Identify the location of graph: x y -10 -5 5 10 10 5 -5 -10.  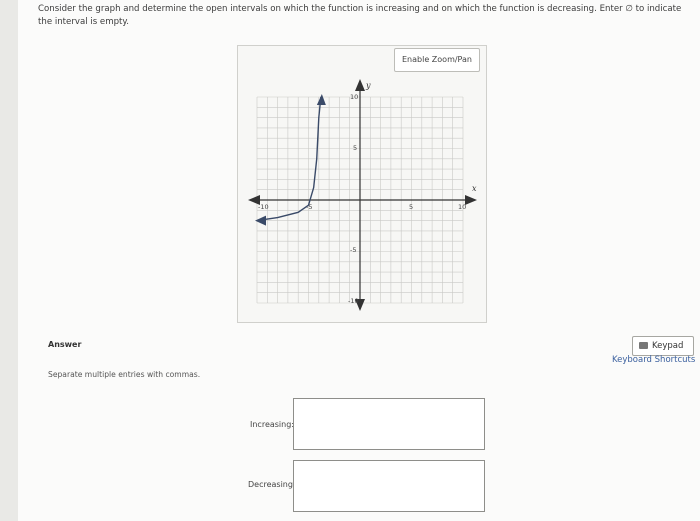
(362, 195).